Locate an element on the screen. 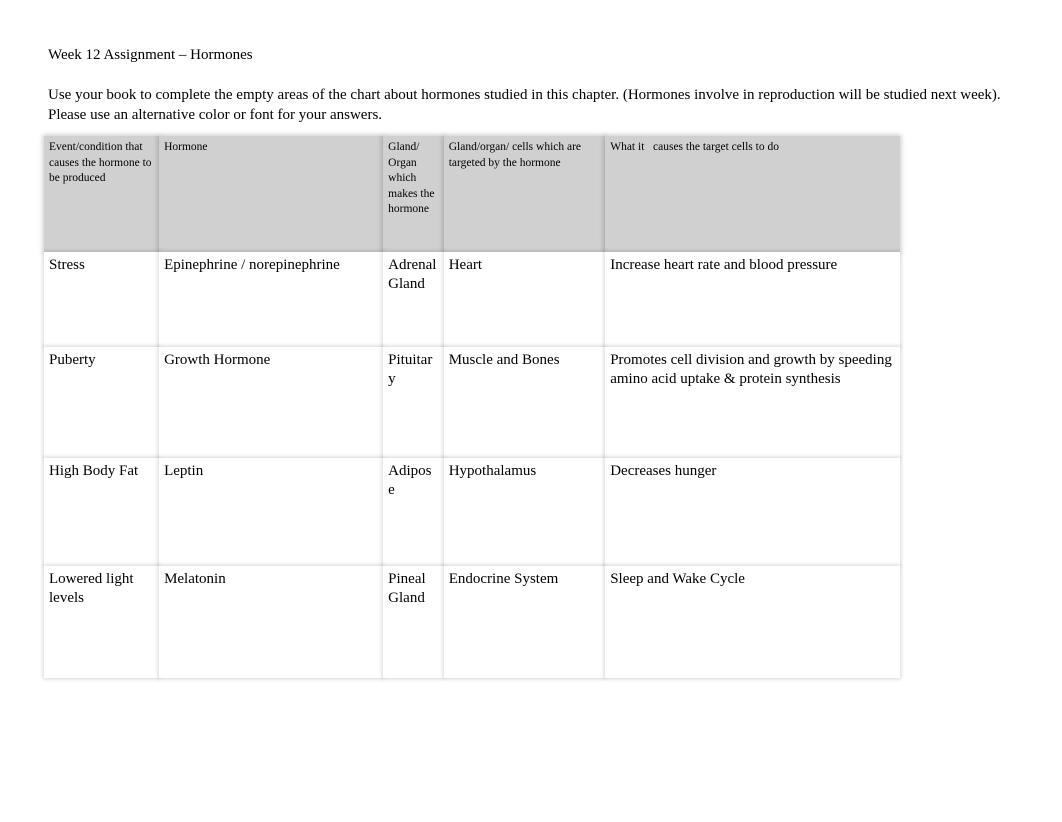  column-header-hormone: Hormone is located at coordinates (271, 194).